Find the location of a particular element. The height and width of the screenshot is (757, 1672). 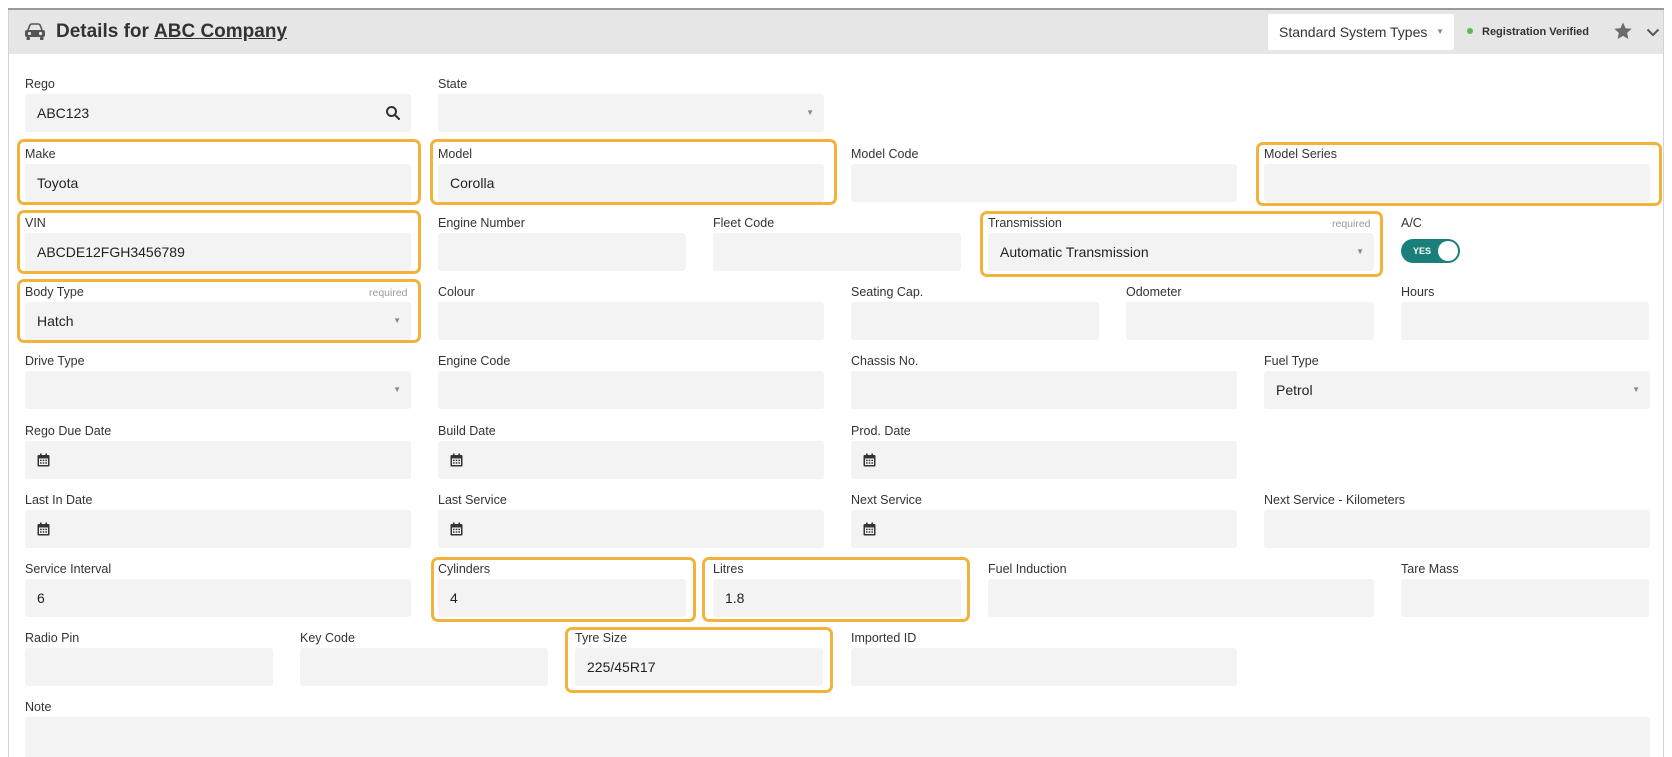

chevron-down-icon is located at coordinates (1653, 32).